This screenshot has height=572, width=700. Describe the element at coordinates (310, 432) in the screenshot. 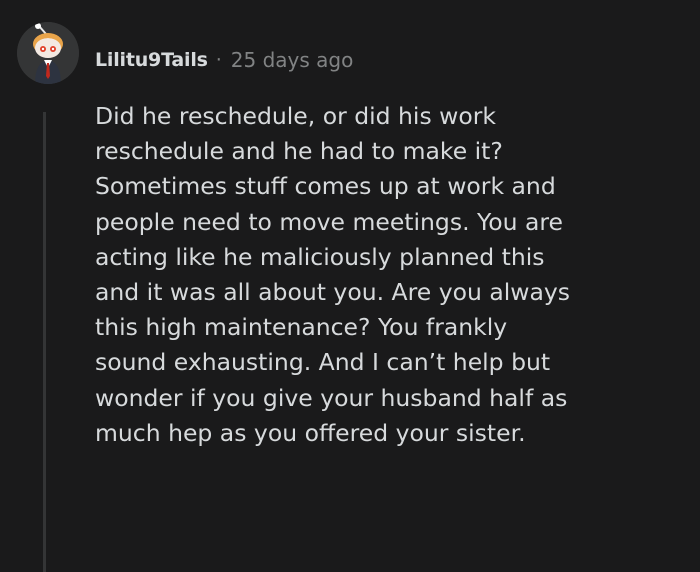

I see `comment-body-line: much hep as you offered your sister.` at that location.